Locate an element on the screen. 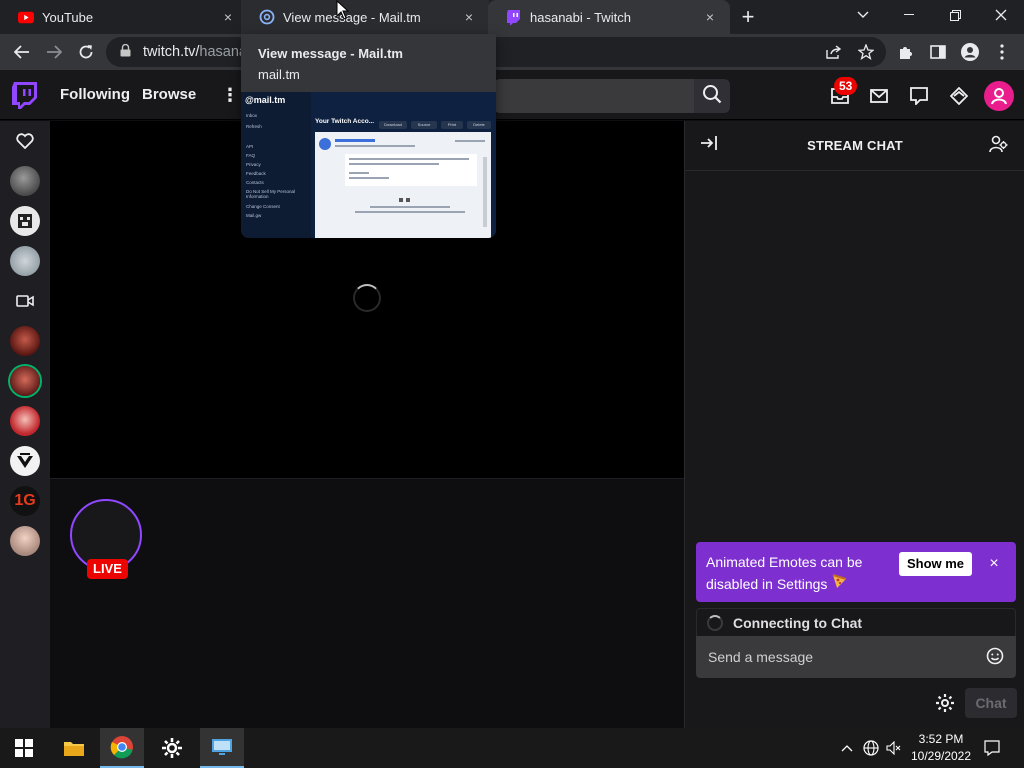  restore-icon is located at coordinates (955, 15).